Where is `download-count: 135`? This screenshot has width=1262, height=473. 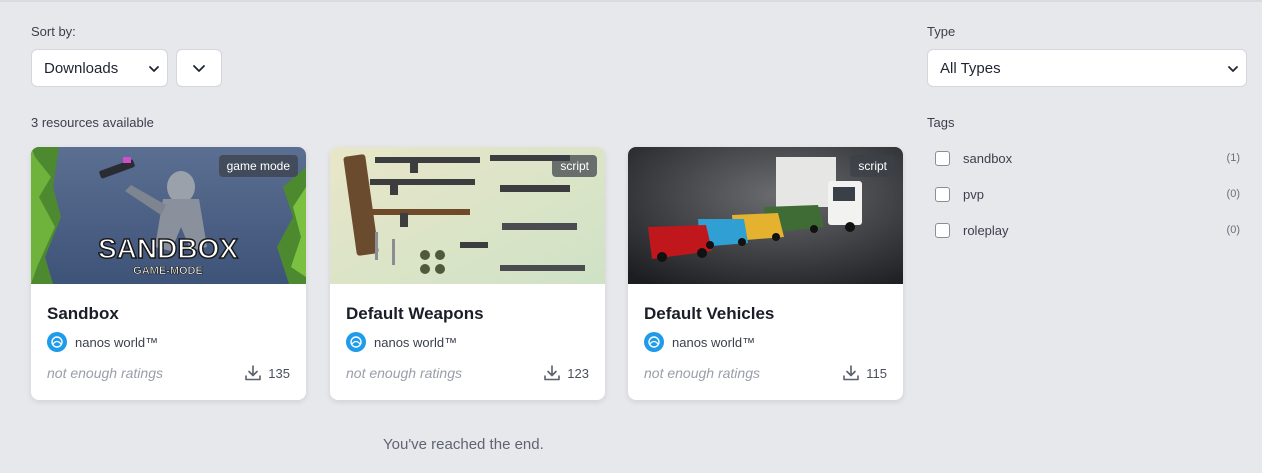 download-count: 135 is located at coordinates (267, 373).